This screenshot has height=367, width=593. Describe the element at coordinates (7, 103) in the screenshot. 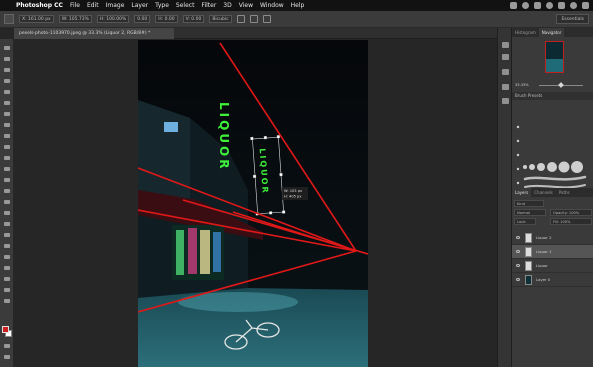

I see `eyedropper-tool-icon` at that location.